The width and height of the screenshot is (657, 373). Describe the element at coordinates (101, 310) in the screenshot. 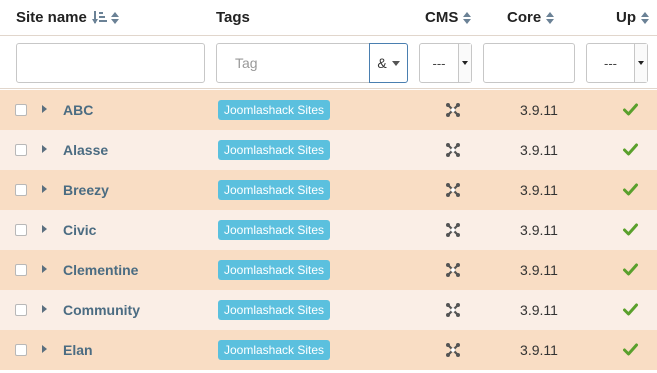

I see `site-name-link: Community` at that location.